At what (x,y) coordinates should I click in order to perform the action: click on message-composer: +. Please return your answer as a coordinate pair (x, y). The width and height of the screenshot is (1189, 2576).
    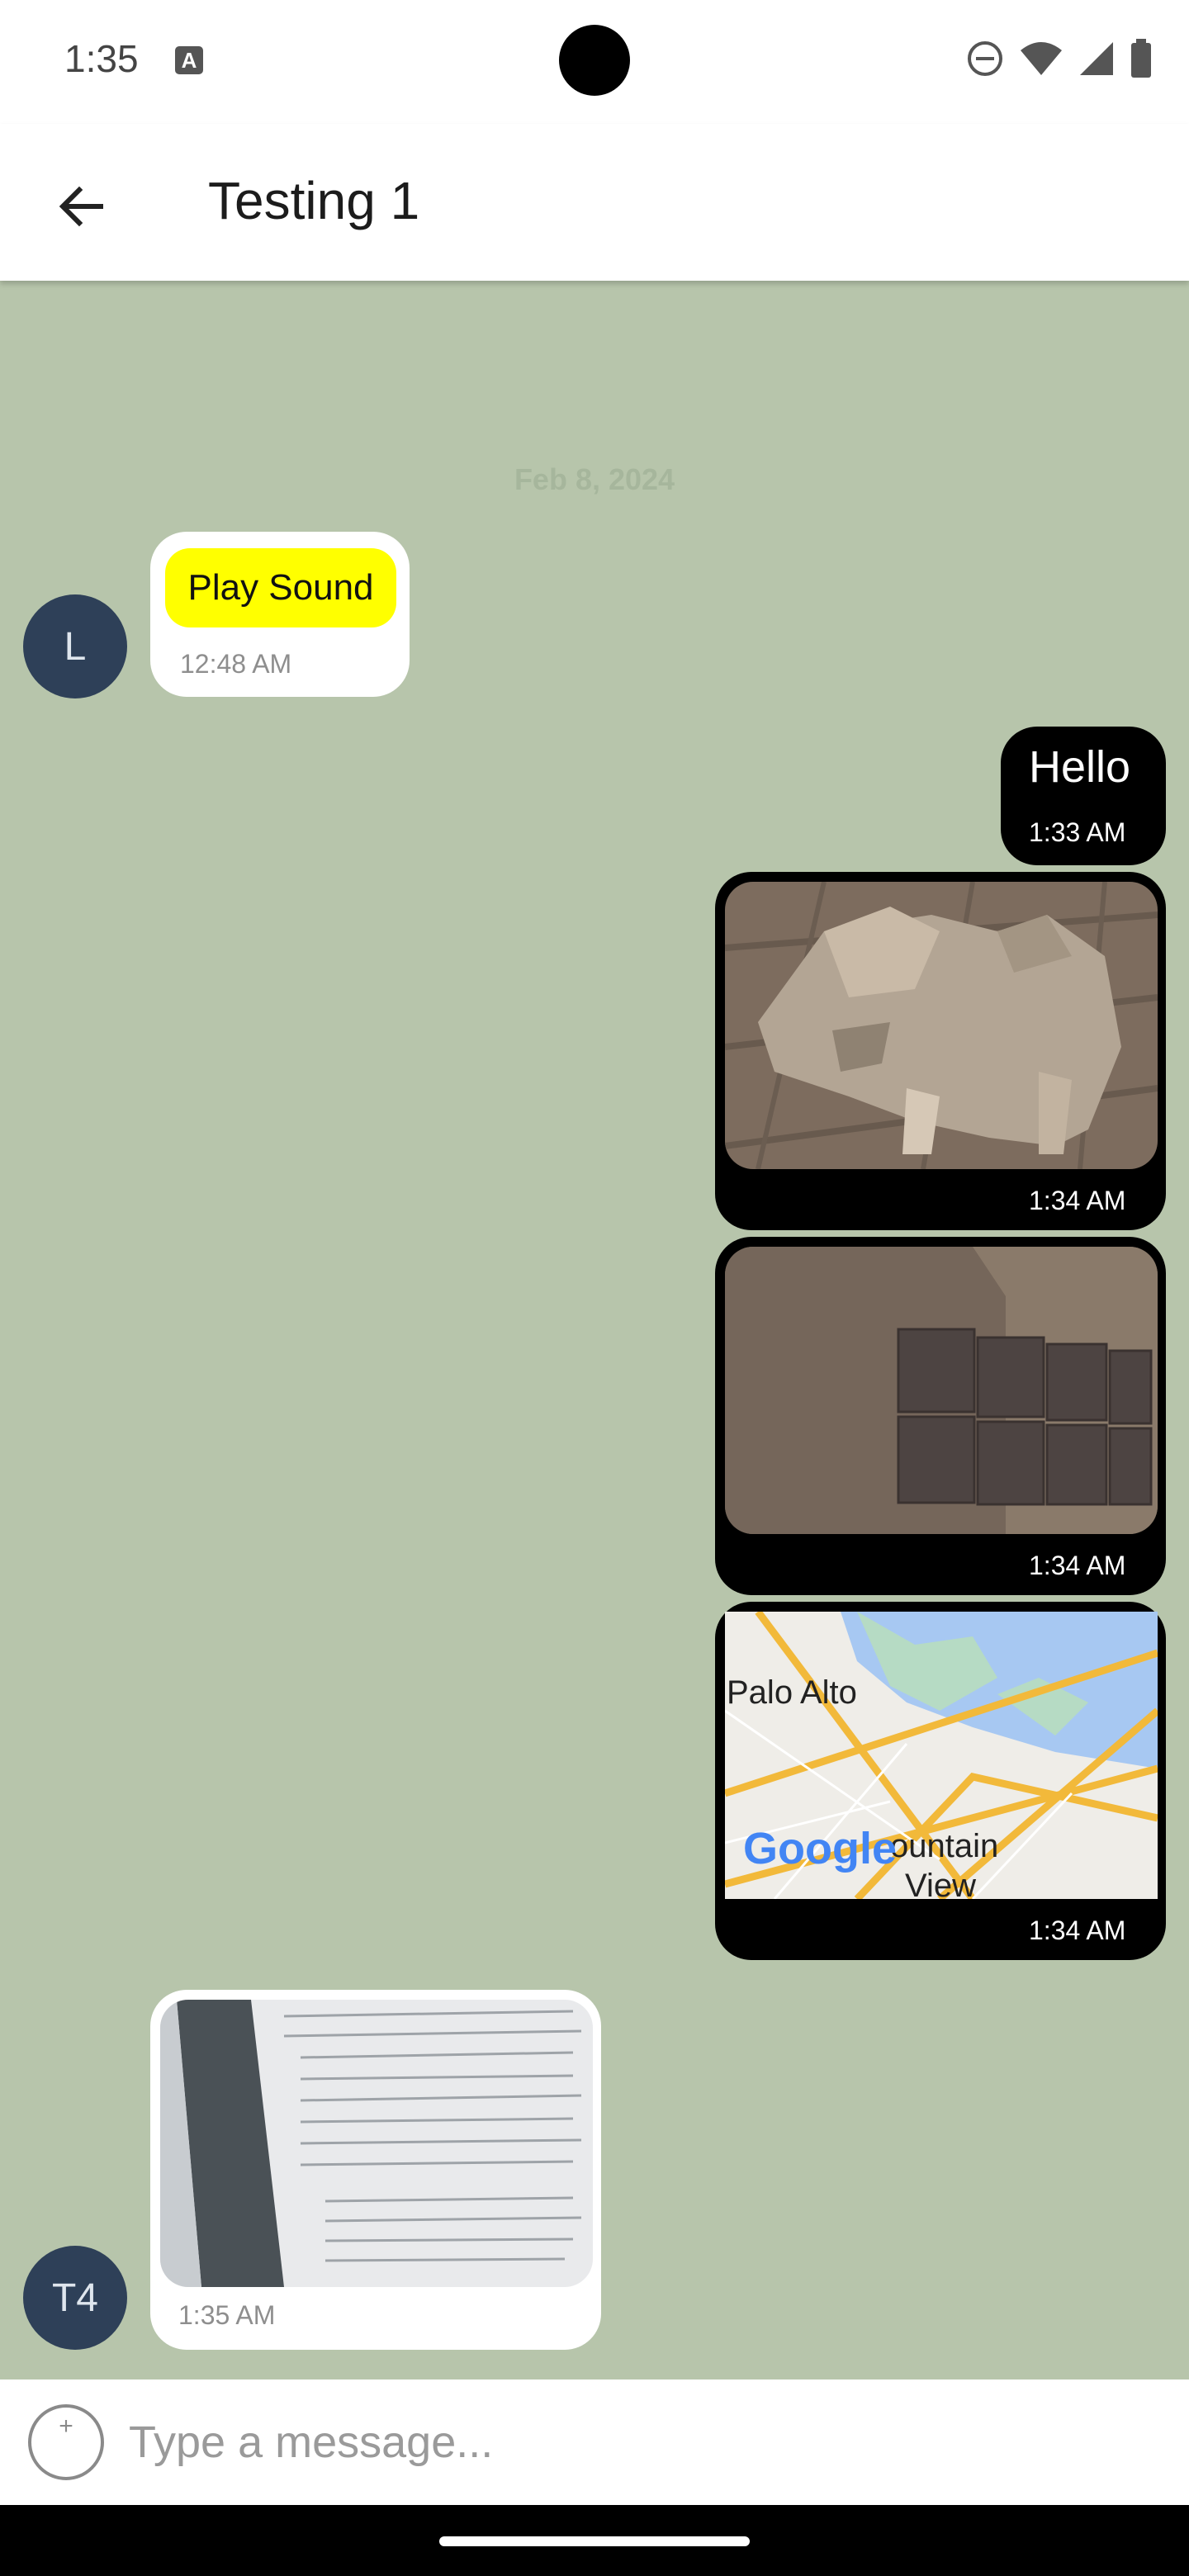
    Looking at the image, I should click on (594, 2442).